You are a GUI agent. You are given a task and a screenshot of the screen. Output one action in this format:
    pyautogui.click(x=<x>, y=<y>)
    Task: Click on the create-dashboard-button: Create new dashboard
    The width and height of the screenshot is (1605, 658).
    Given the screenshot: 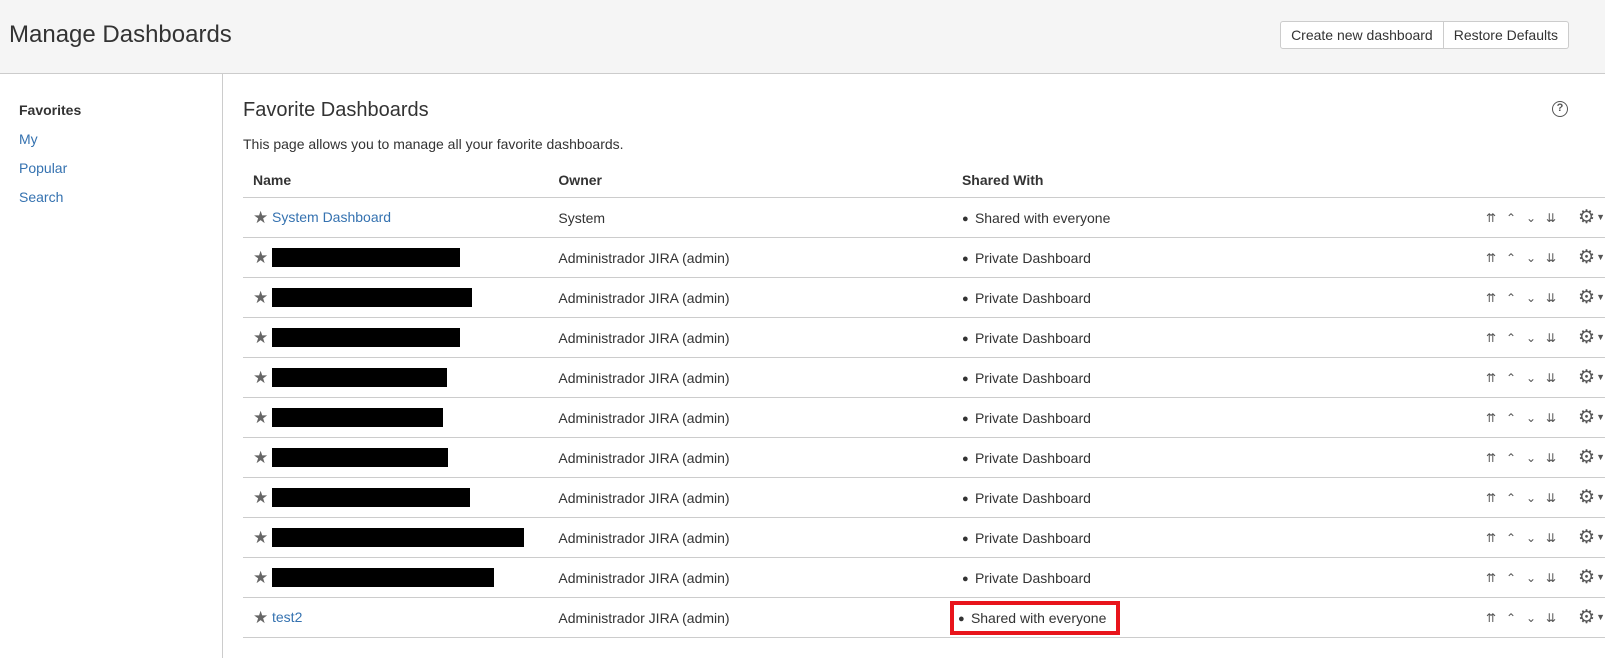 What is the action you would take?
    pyautogui.click(x=1362, y=35)
    